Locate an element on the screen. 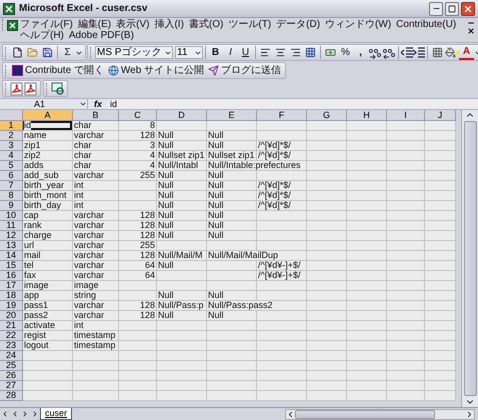  previous-sheet-icon is located at coordinates (15, 414).